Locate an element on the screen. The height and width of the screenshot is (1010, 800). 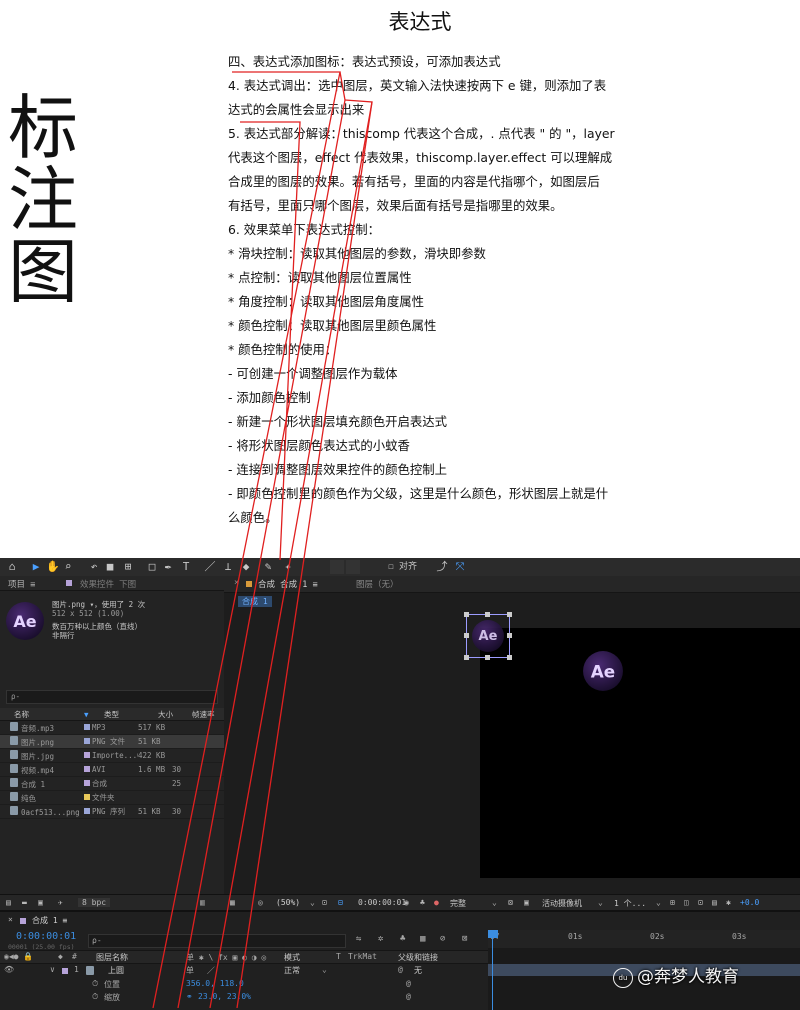
col-parent: 父级和链接 is located at coordinates (418, 957).